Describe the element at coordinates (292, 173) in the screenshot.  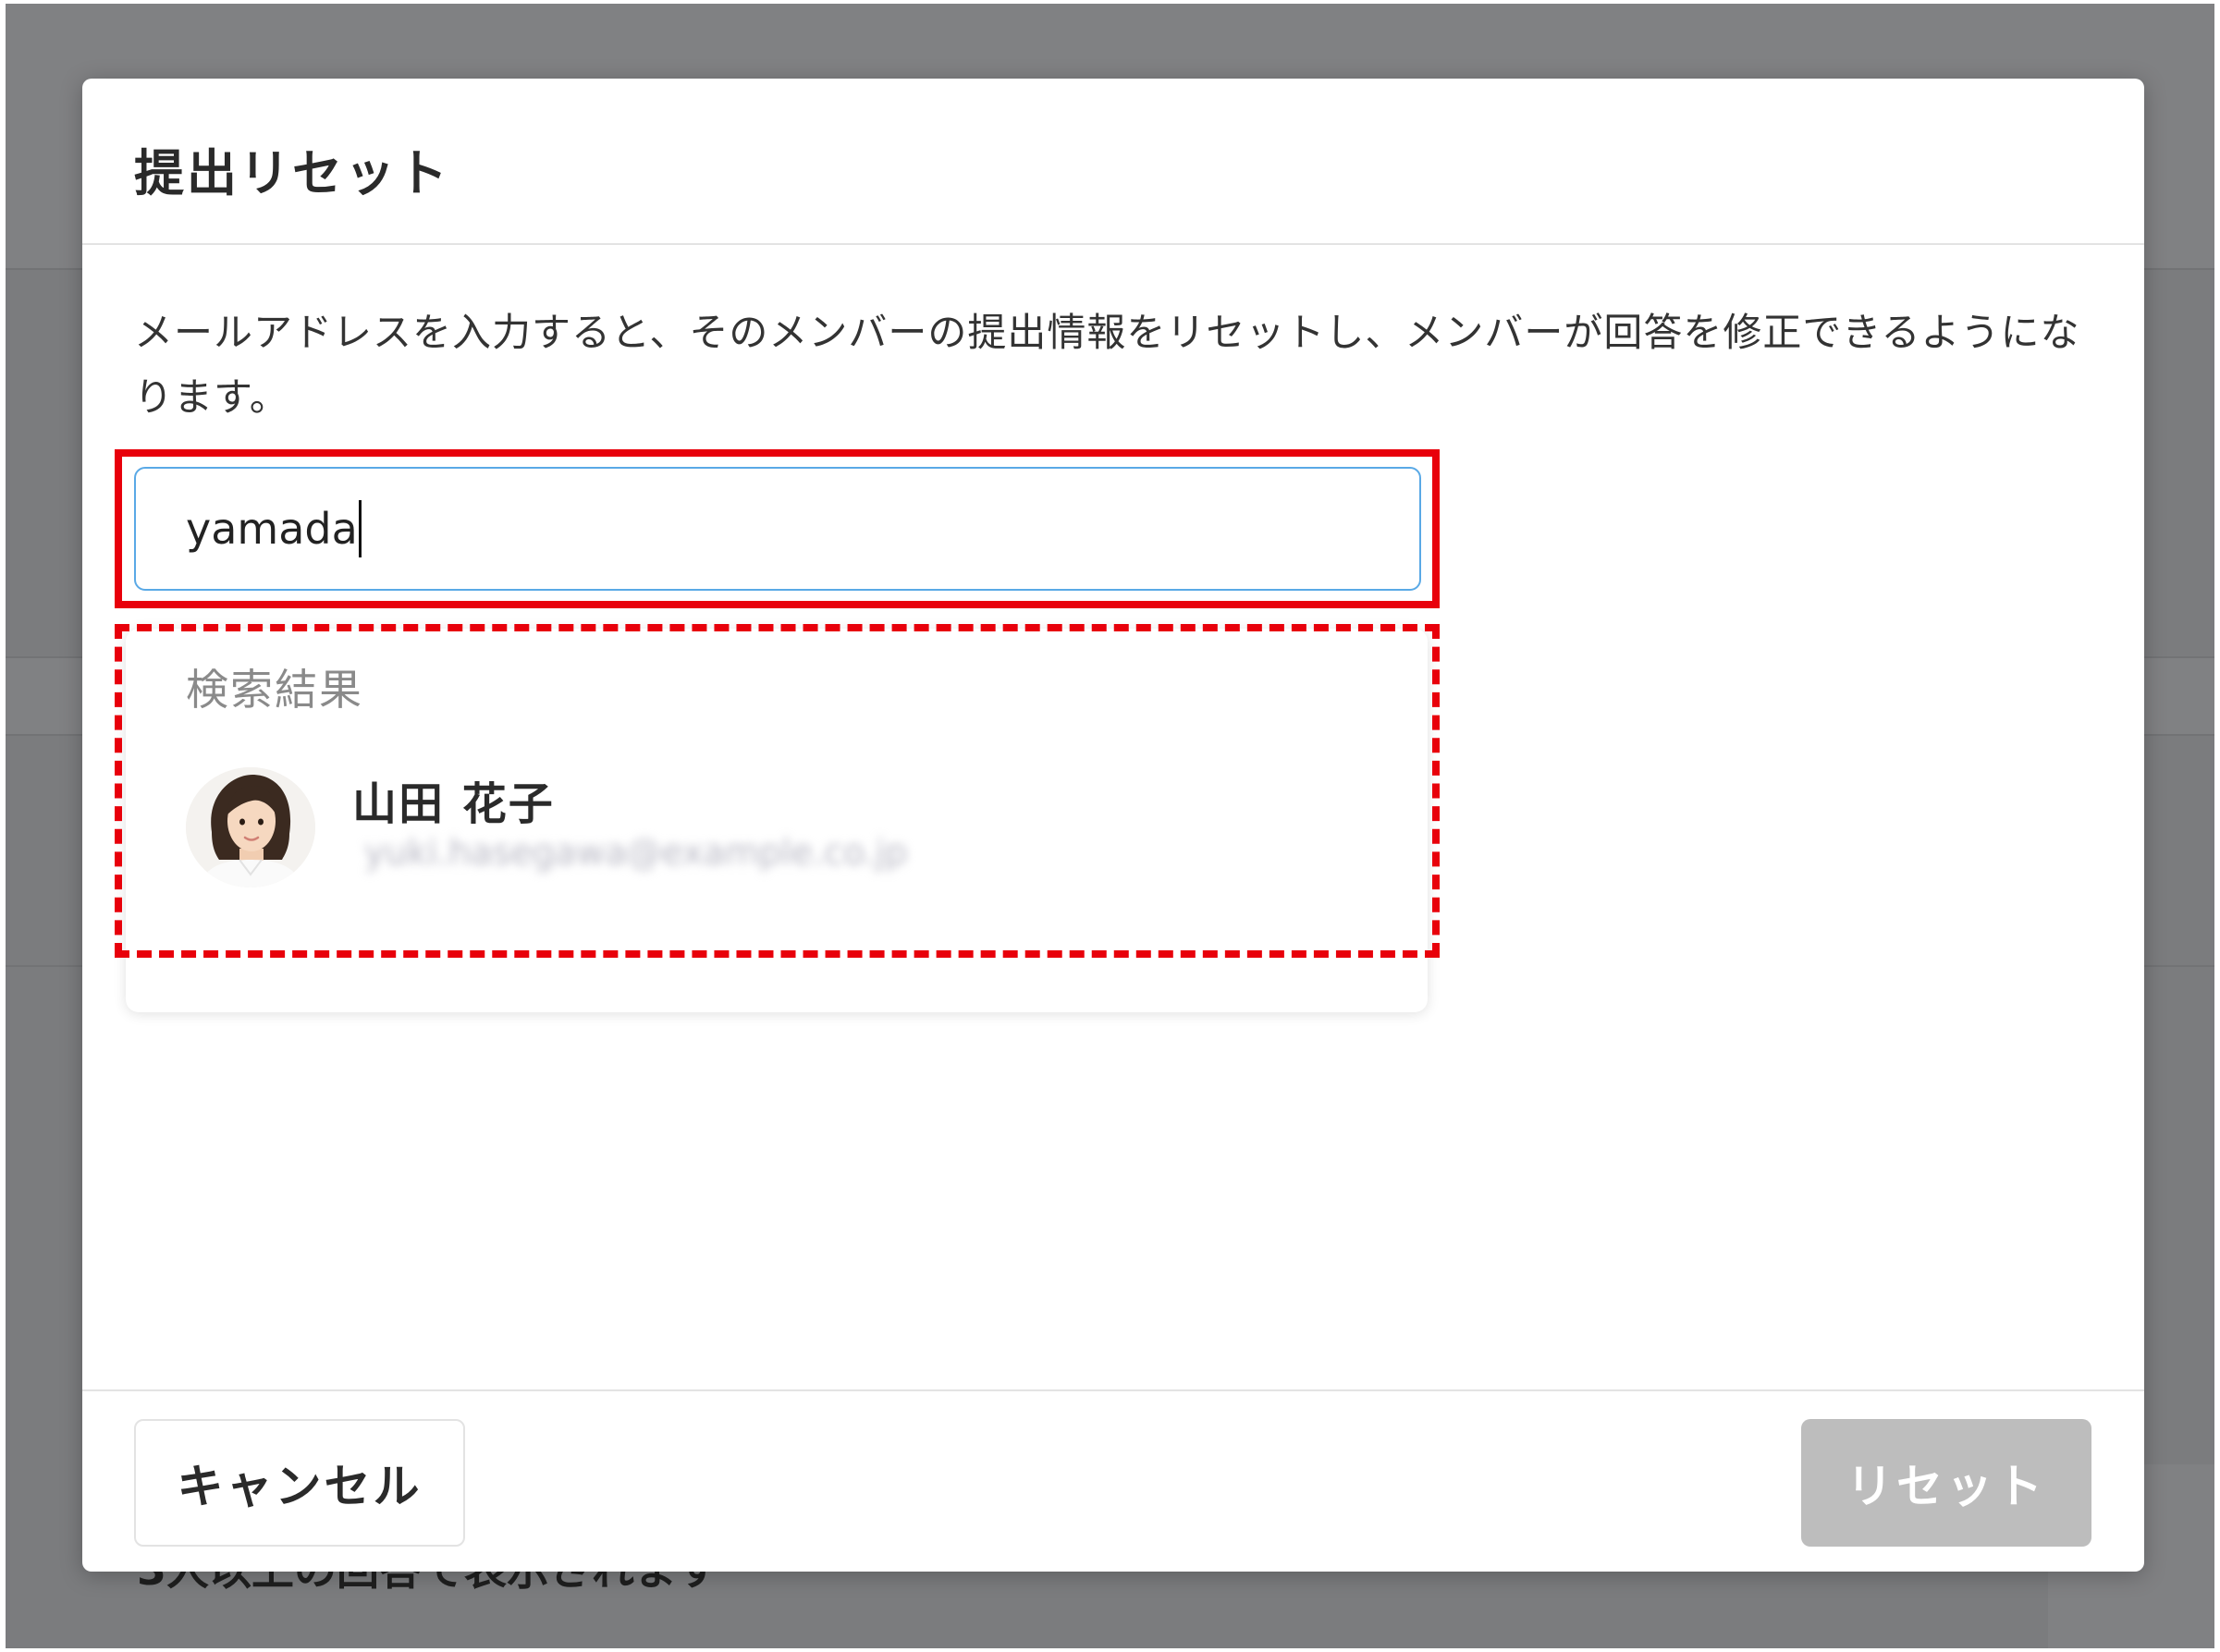
I see `dialog-title: 提出リセット` at that location.